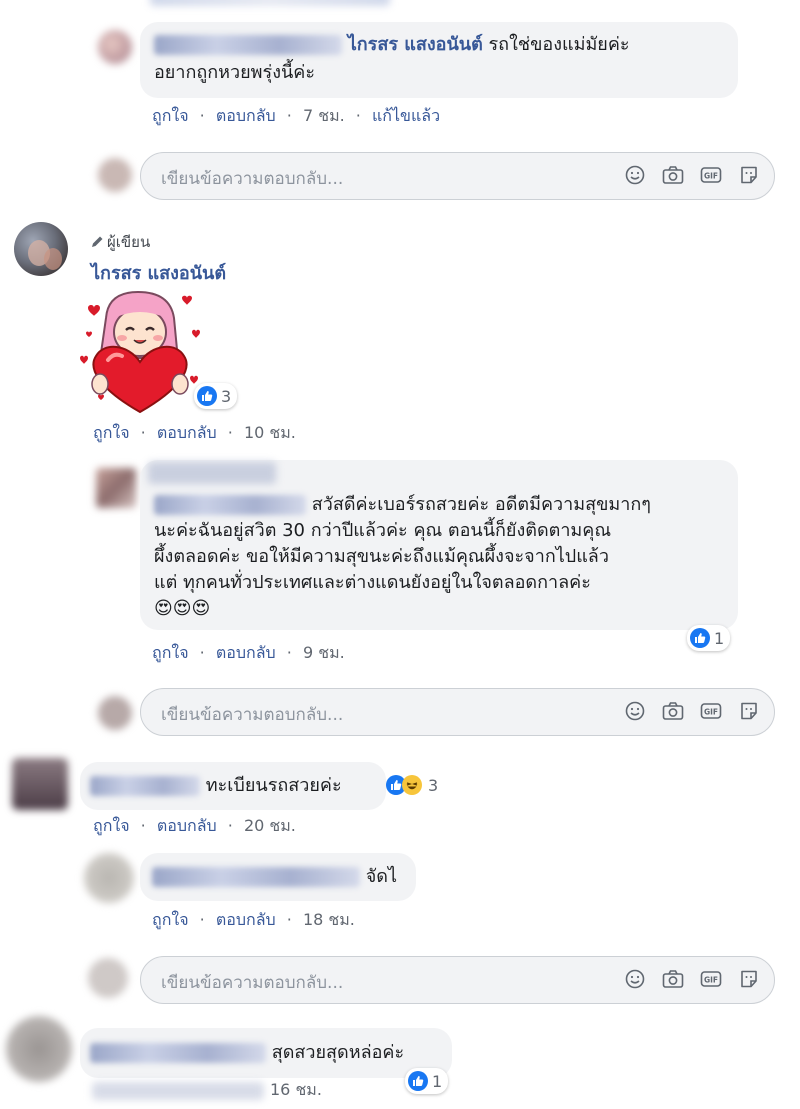 Image resolution: width=800 pixels, height=1109 pixels. I want to click on comment-text: สุดสวยสุดหล่อค่ะ, so click(338, 1052).